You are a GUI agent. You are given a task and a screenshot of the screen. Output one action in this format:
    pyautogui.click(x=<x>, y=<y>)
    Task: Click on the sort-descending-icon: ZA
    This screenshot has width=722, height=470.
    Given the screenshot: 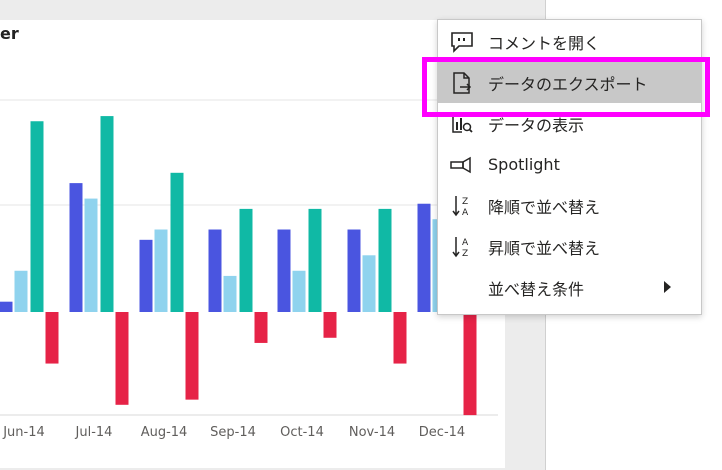 What is the action you would take?
    pyautogui.click(x=462, y=206)
    